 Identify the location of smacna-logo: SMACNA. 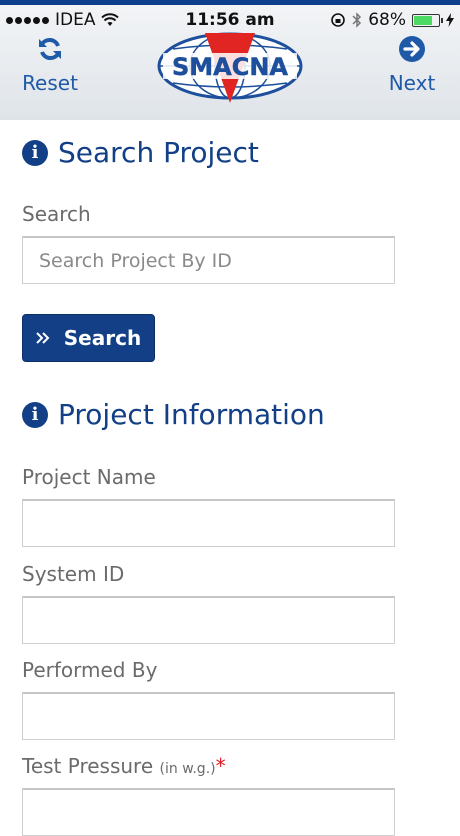
(230, 67).